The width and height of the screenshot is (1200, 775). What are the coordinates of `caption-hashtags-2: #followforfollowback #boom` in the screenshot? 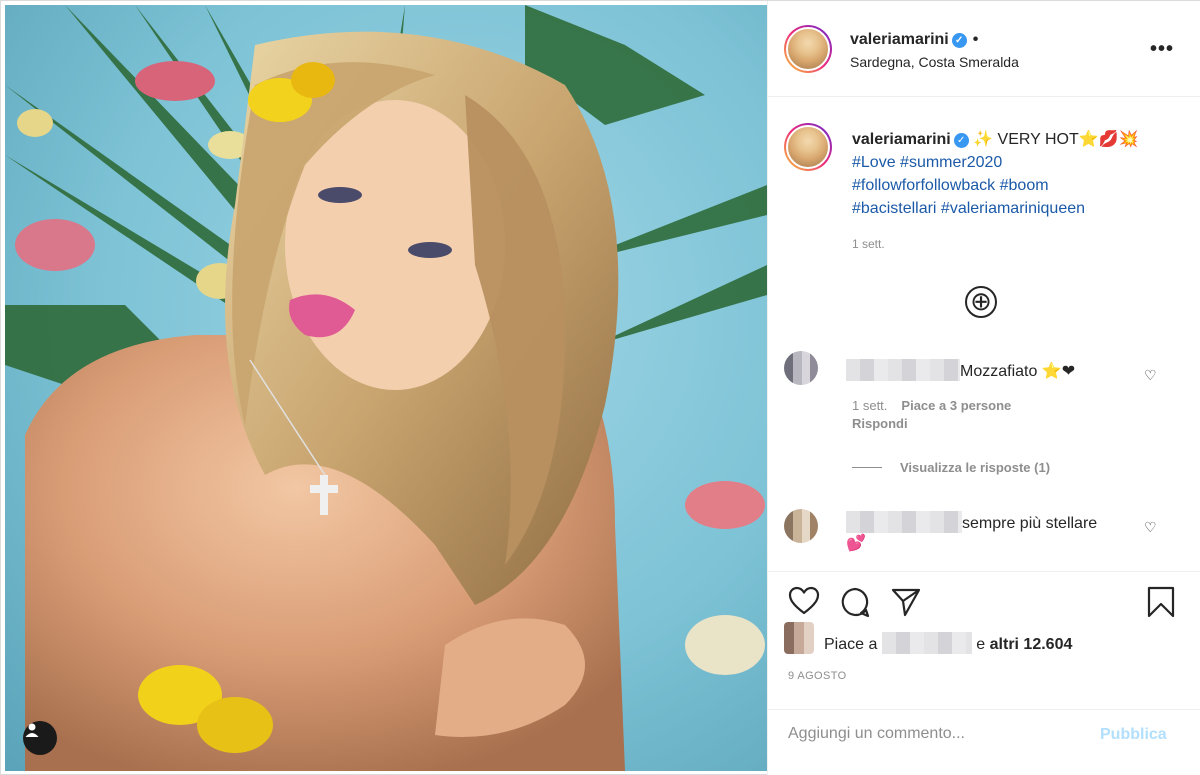 It's located at (950, 185).